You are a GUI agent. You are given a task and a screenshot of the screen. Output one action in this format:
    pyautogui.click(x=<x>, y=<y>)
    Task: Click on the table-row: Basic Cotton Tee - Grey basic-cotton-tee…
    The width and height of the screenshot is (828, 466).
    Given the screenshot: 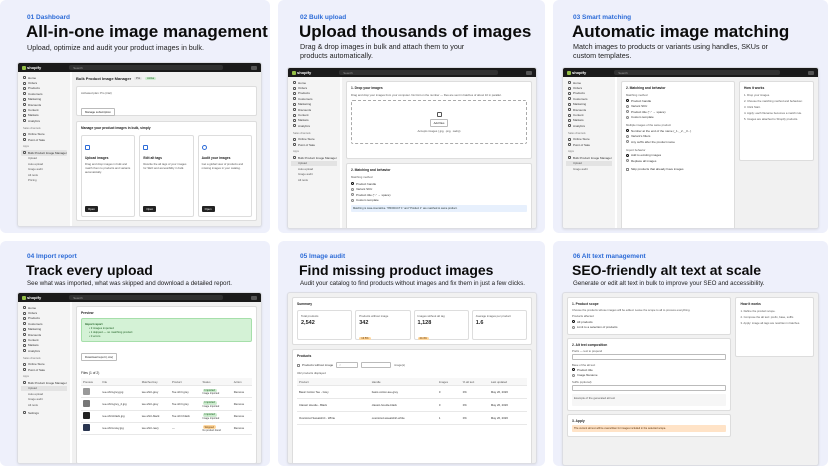 What is the action you would take?
    pyautogui.click(x=412, y=392)
    